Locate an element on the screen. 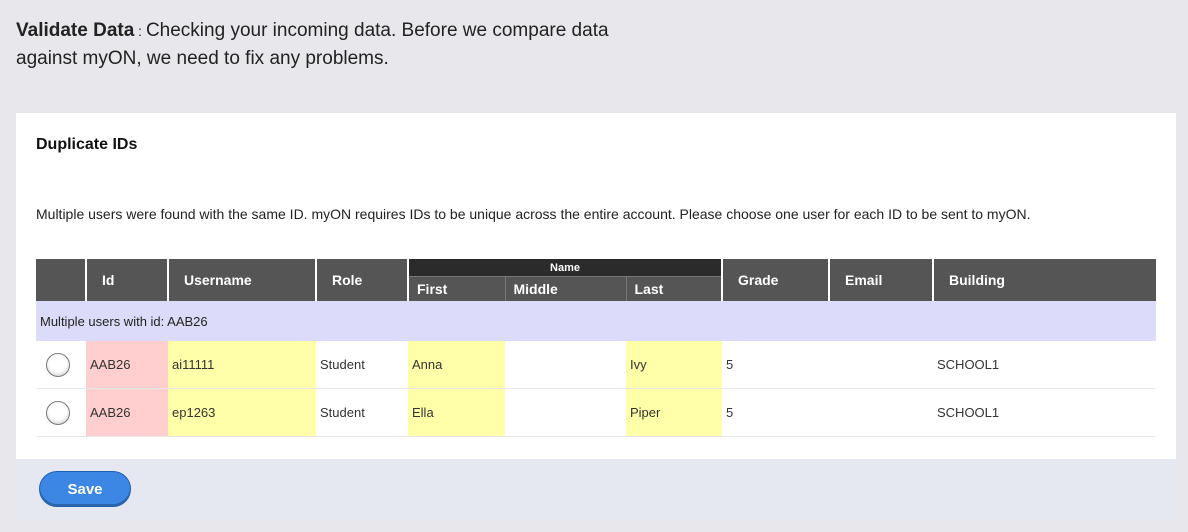 The image size is (1188, 532). group-row: Multiple users with id: AAB26 is located at coordinates (596, 321).